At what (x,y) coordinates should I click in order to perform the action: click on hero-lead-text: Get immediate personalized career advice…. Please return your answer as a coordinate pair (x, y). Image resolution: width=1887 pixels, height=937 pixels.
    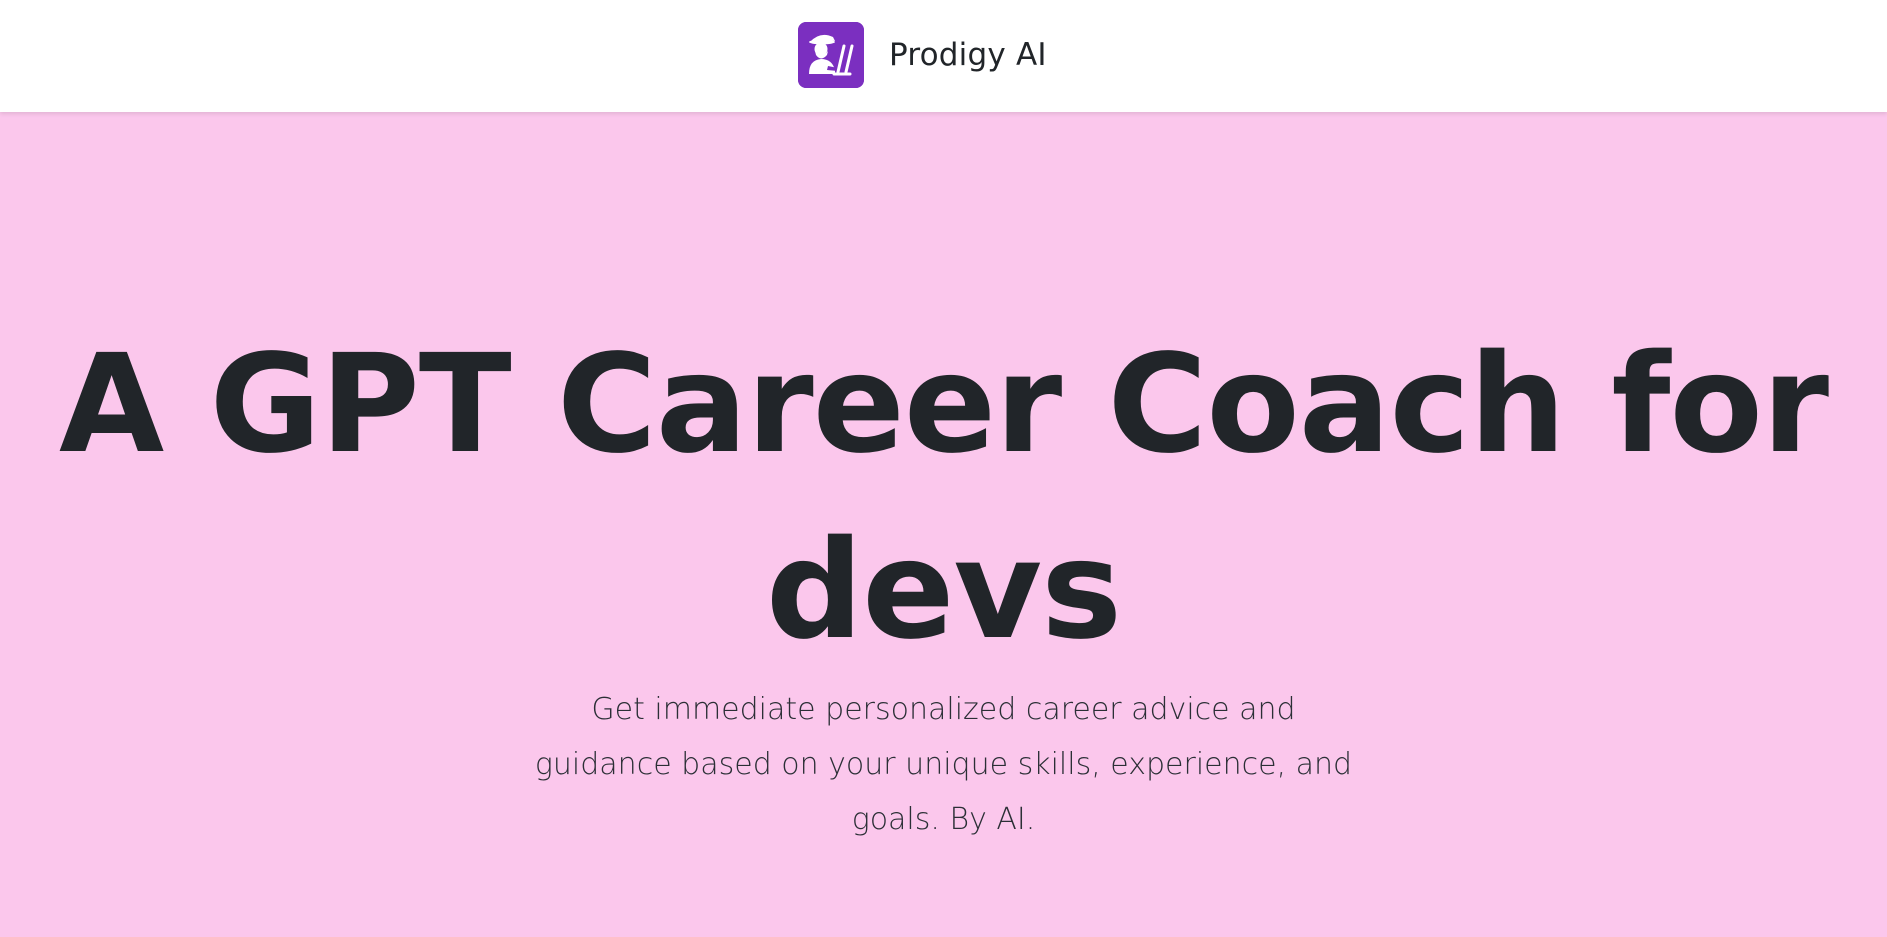
    Looking at the image, I should click on (943, 764).